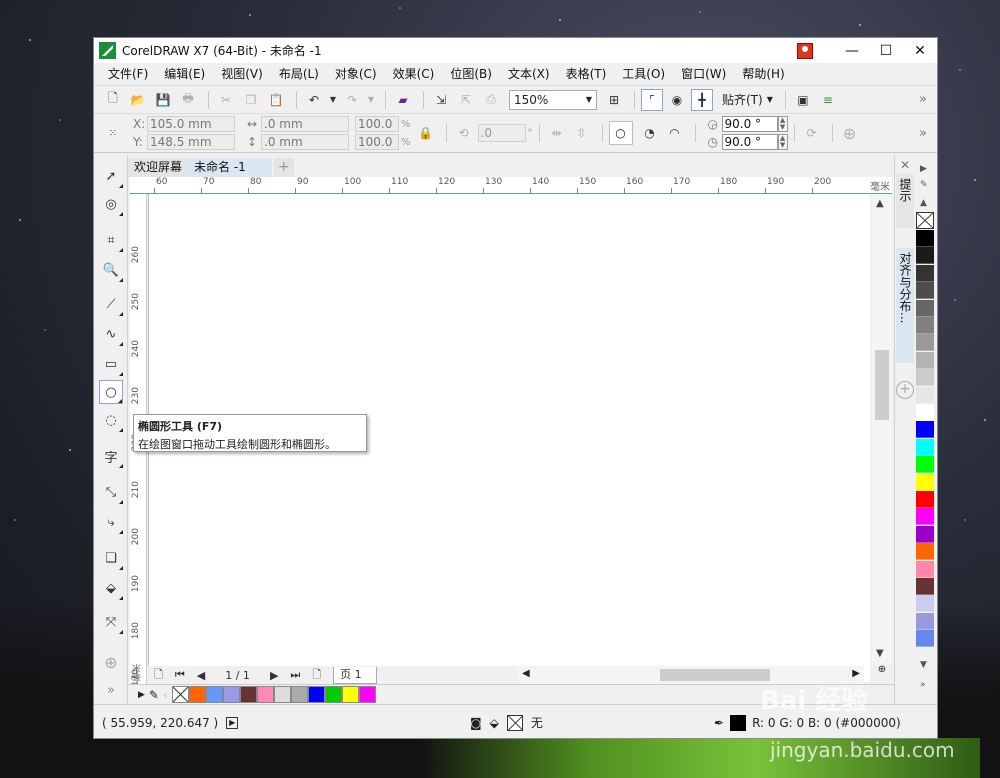 This screenshot has height=778, width=1000. Describe the element at coordinates (163, 100) in the screenshot. I see `save-icon: 💾` at that location.